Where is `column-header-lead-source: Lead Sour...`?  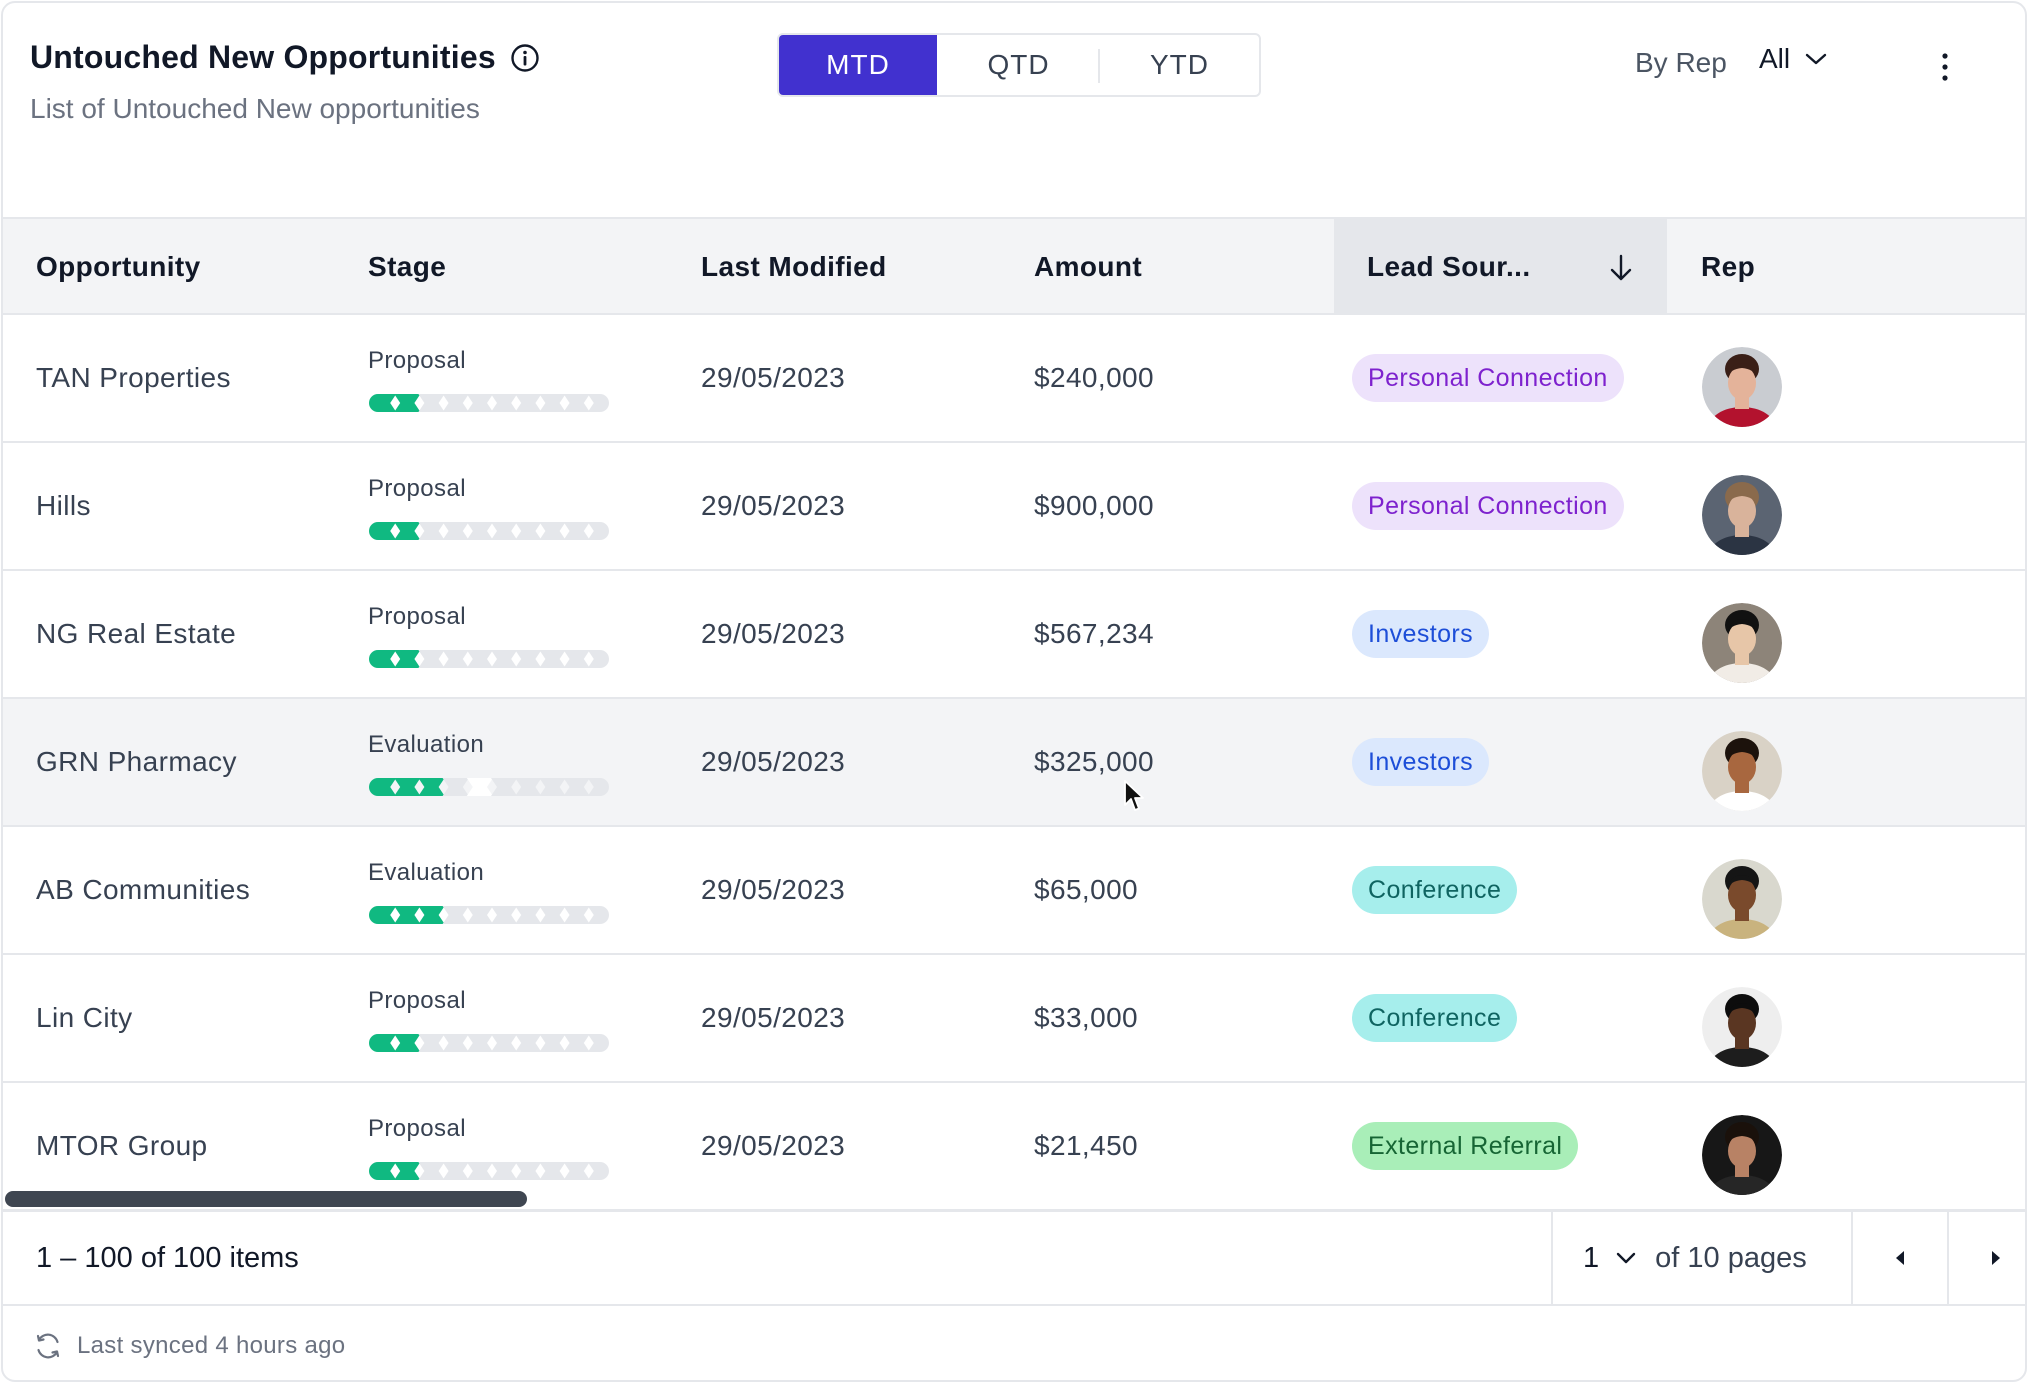
column-header-lead-source: Lead Sour... is located at coordinates (1500, 267).